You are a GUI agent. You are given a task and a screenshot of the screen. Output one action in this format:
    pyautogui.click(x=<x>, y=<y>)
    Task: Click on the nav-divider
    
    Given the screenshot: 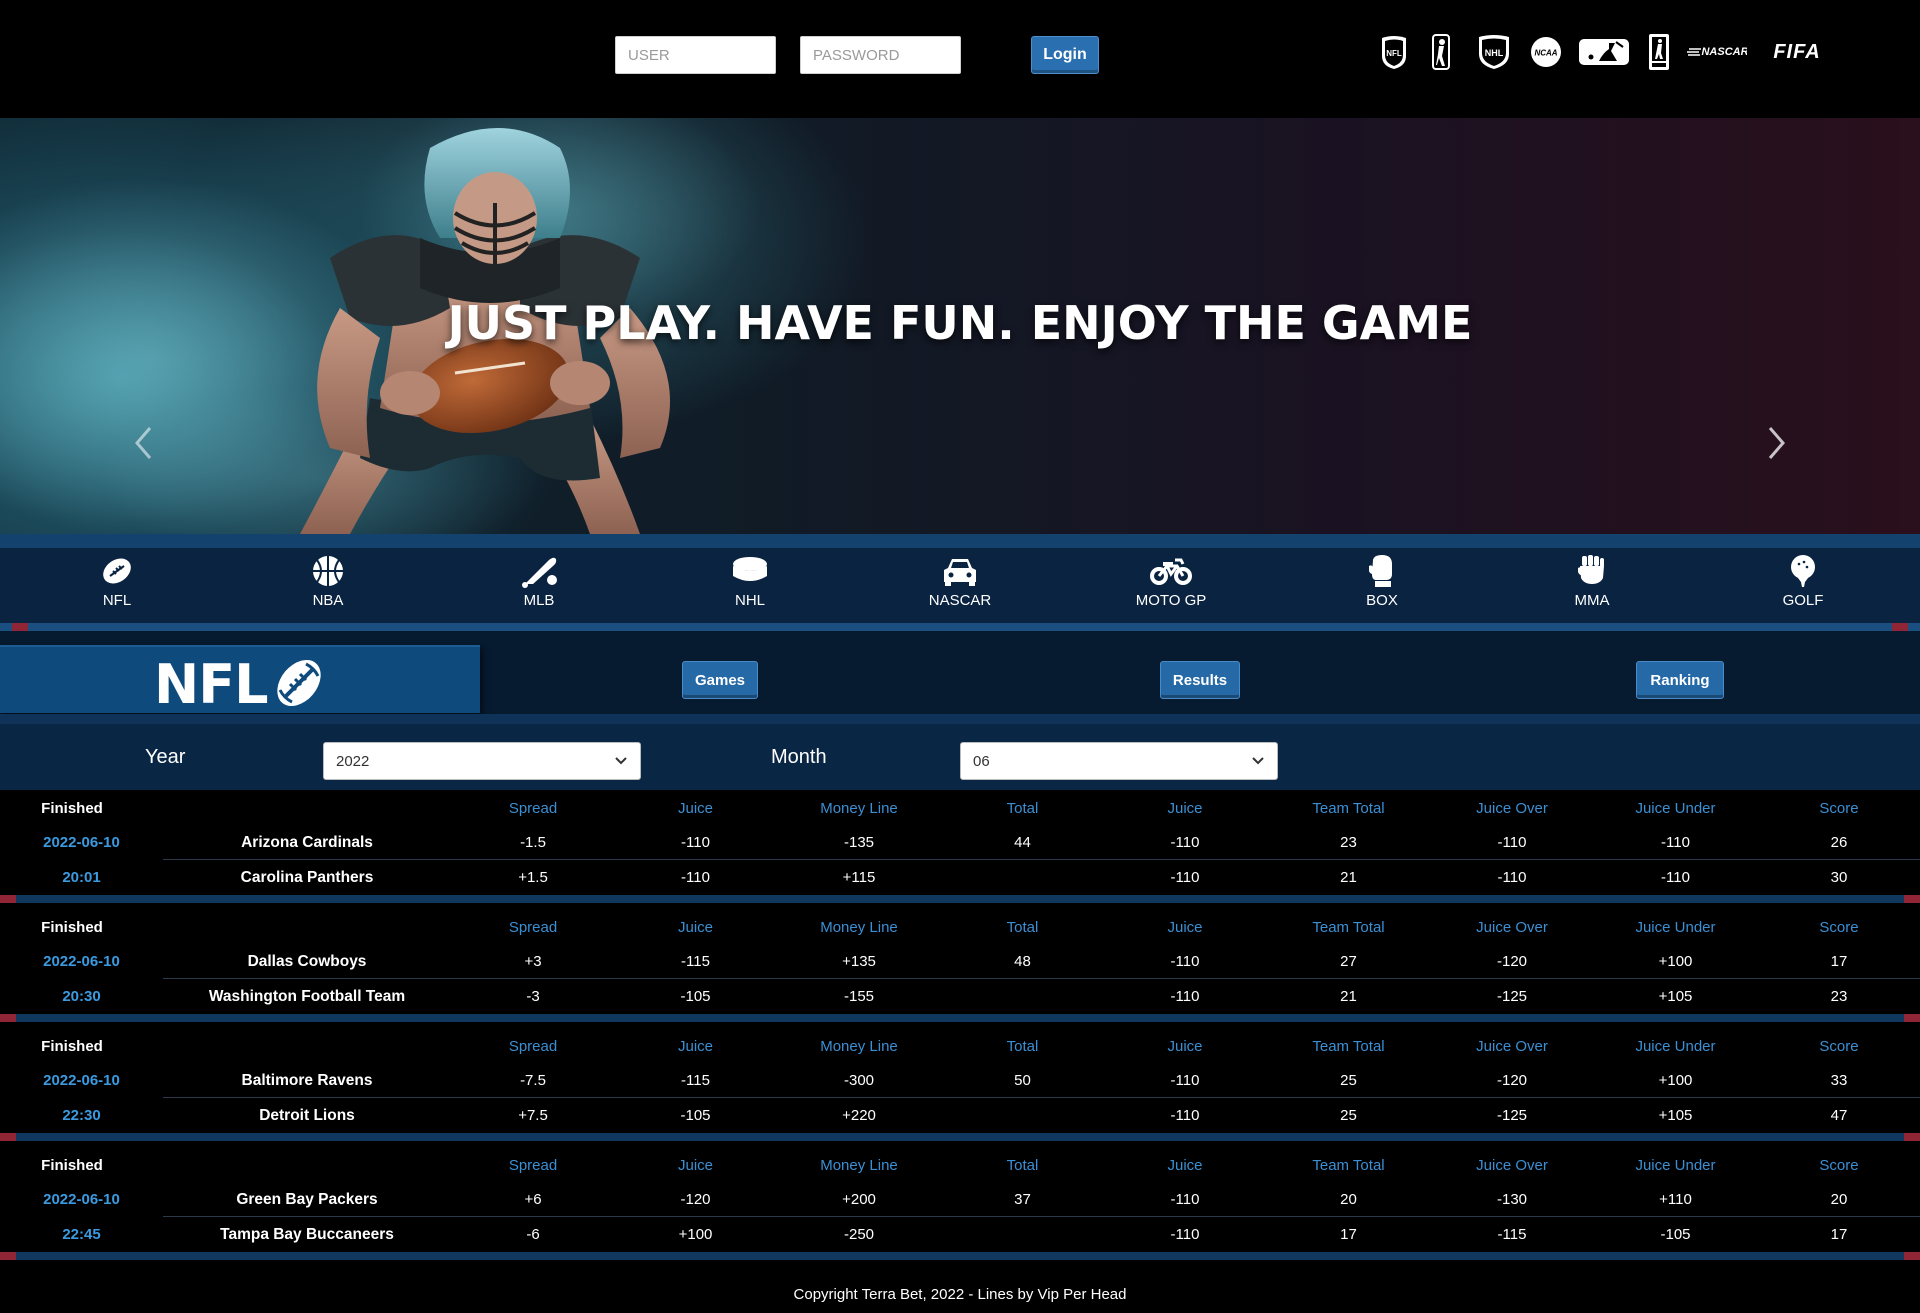 What is the action you would take?
    pyautogui.click(x=960, y=627)
    